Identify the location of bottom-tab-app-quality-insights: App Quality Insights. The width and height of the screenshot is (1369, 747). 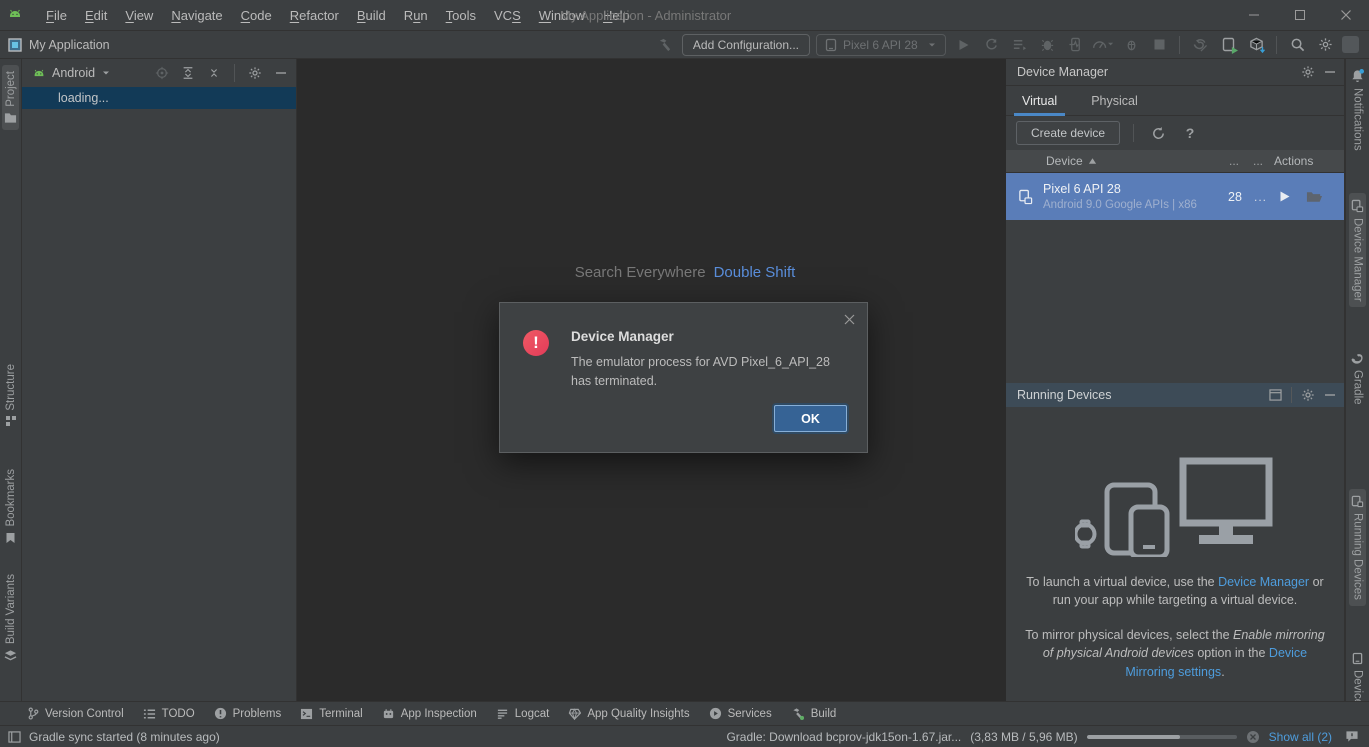
(629, 714).